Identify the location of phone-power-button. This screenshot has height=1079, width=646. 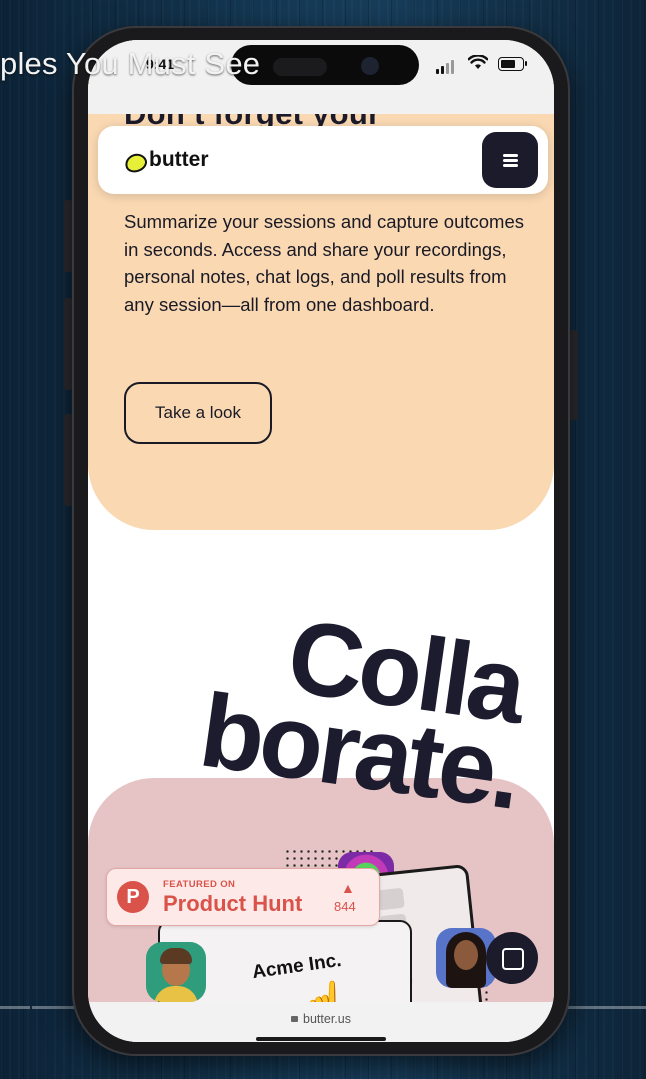
(573, 375).